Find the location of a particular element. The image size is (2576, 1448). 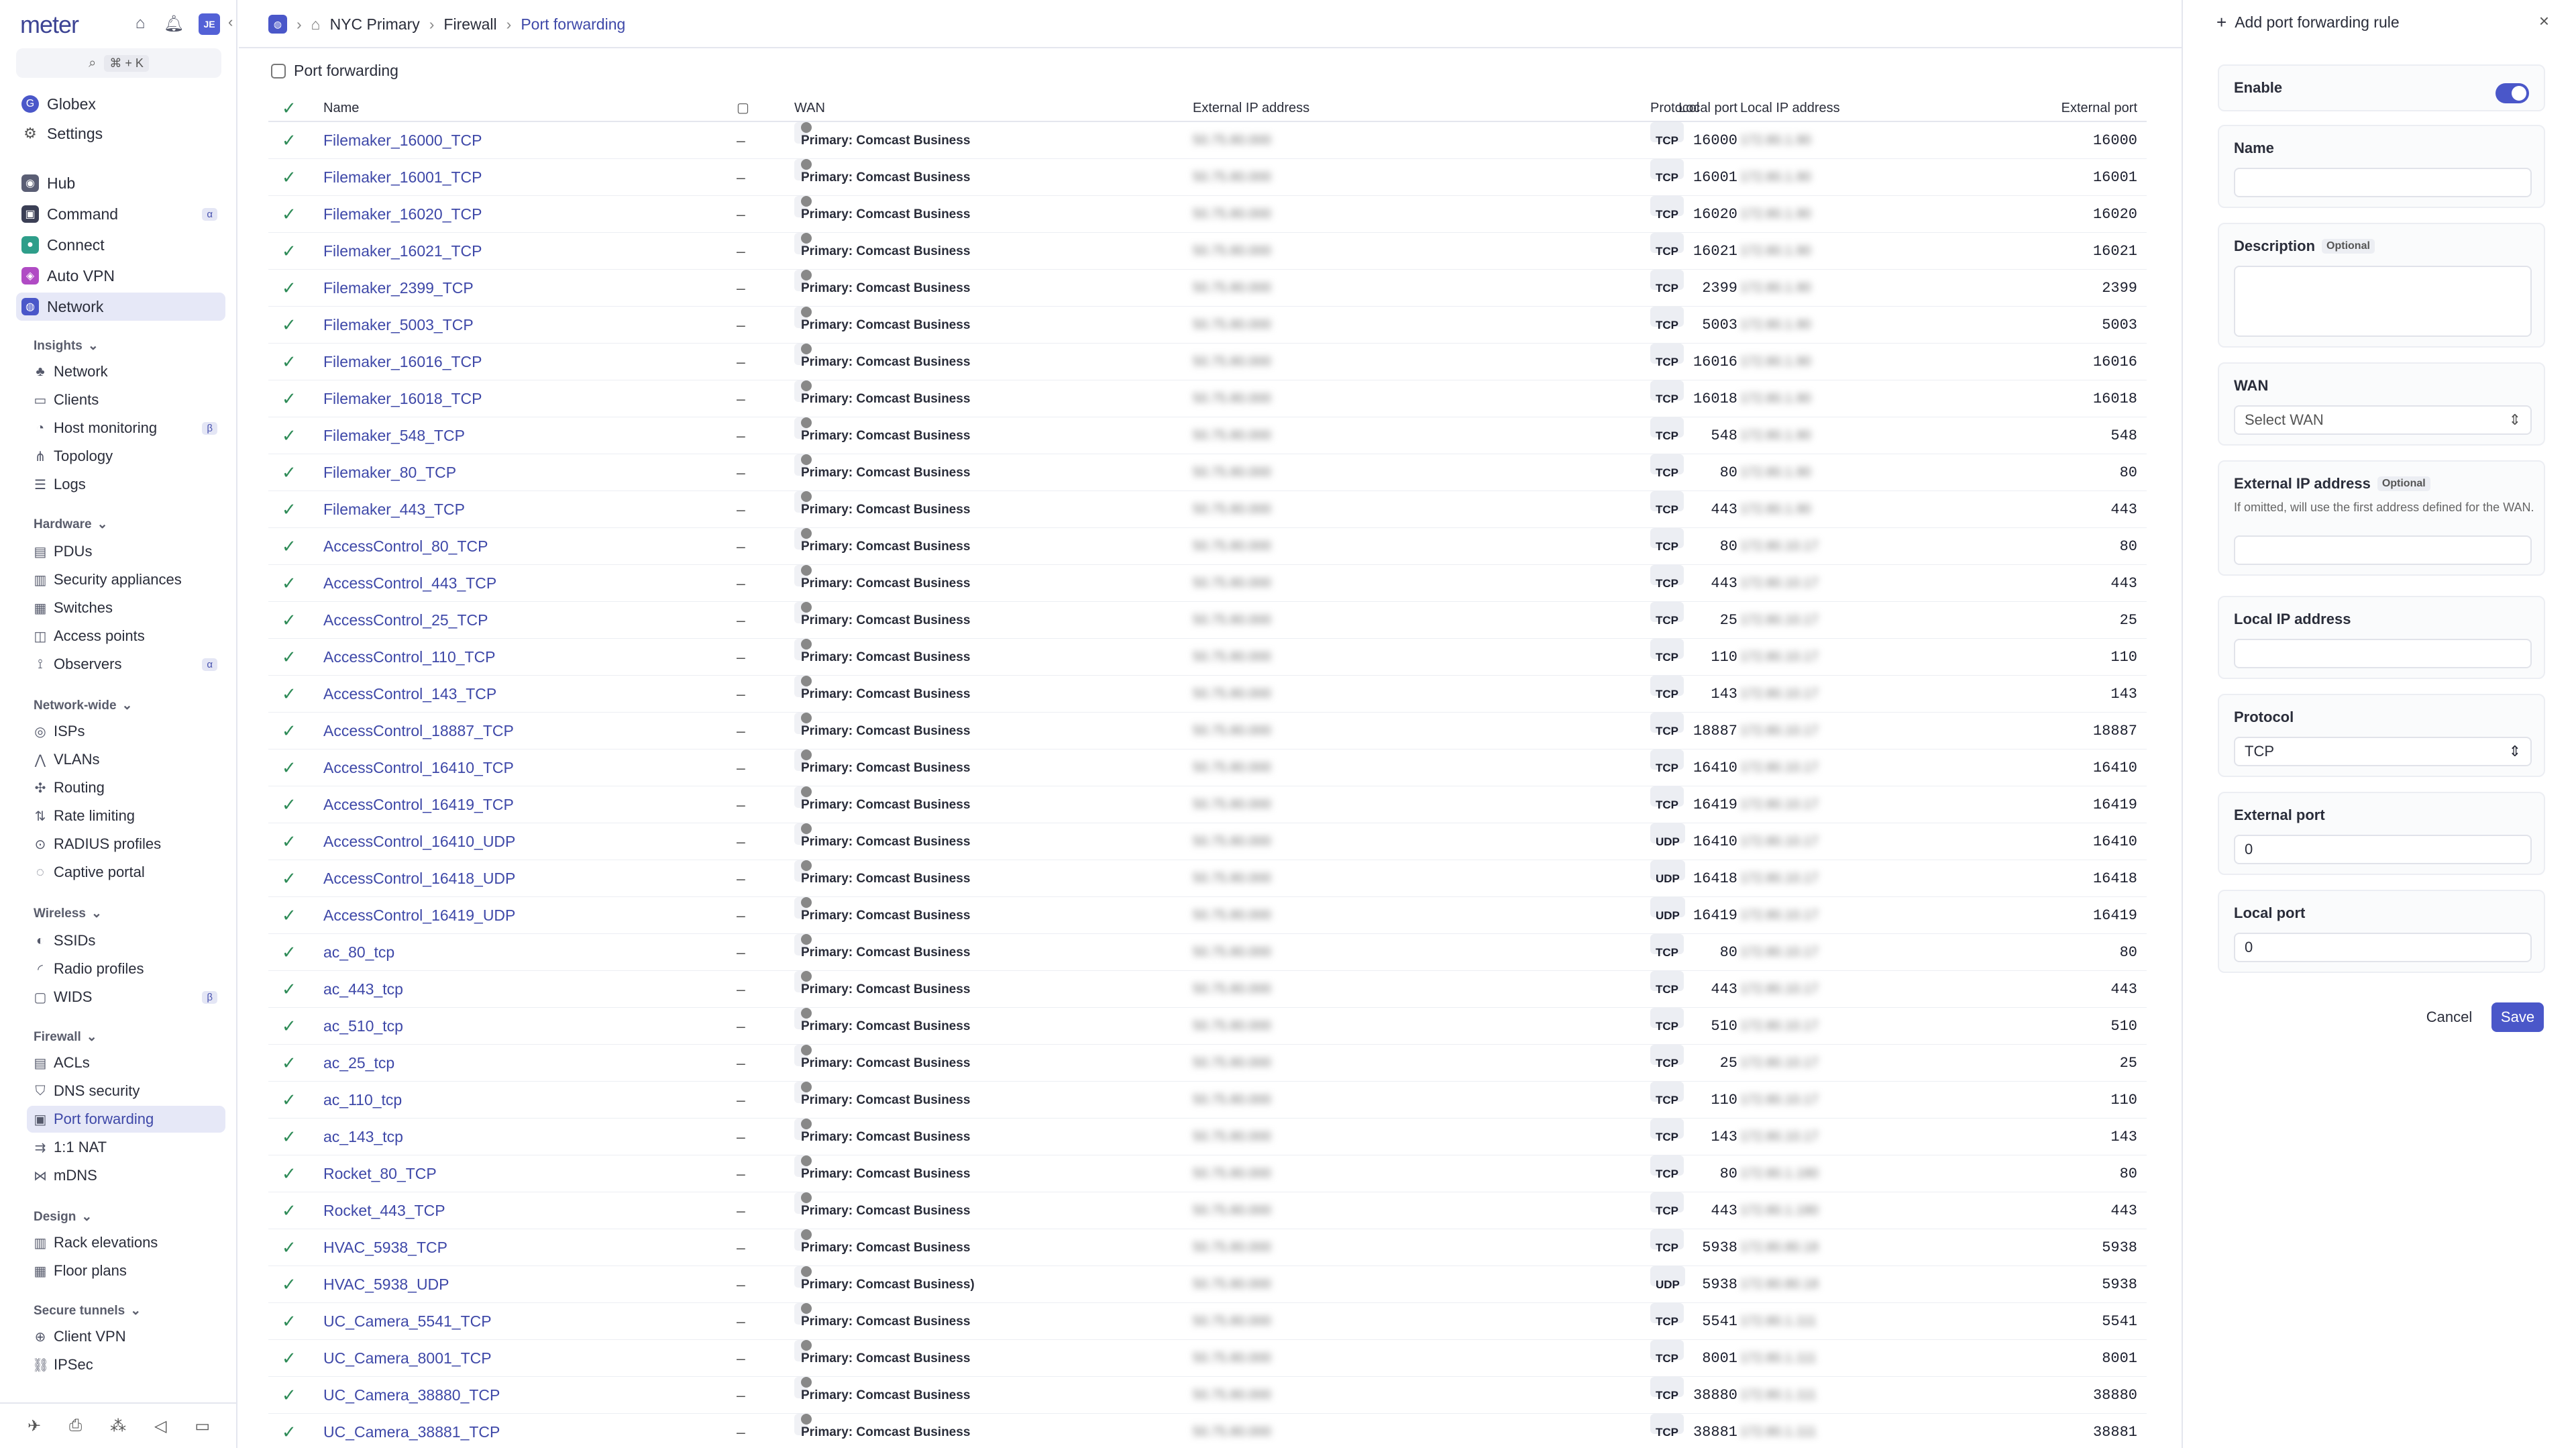

inbox-icon: ▭ is located at coordinates (202, 1426).